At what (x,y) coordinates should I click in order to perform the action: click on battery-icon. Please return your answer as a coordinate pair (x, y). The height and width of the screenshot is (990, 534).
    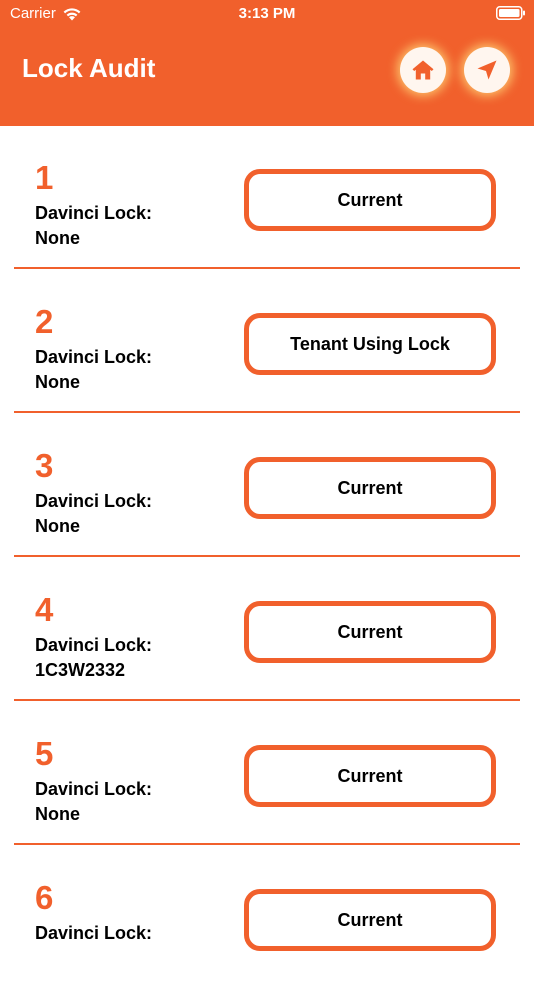
    Looking at the image, I should click on (510, 13).